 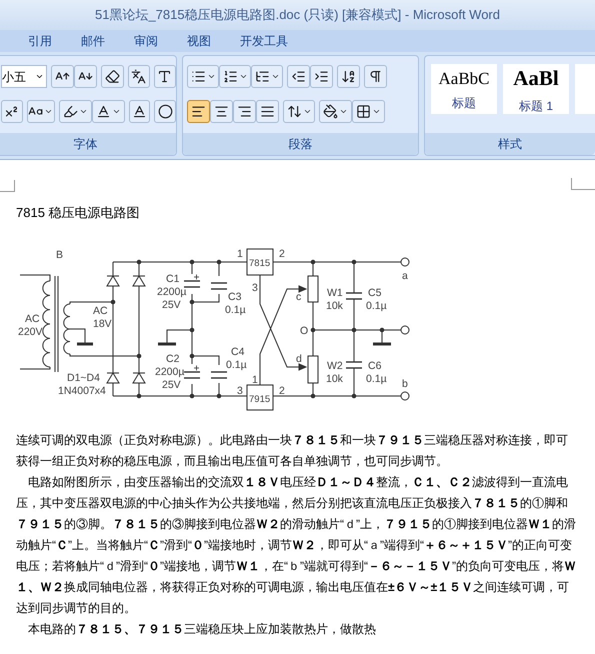 What do you see at coordinates (82, 391) in the screenshot?
I see `circuit-label: 1N4007x4` at bounding box center [82, 391].